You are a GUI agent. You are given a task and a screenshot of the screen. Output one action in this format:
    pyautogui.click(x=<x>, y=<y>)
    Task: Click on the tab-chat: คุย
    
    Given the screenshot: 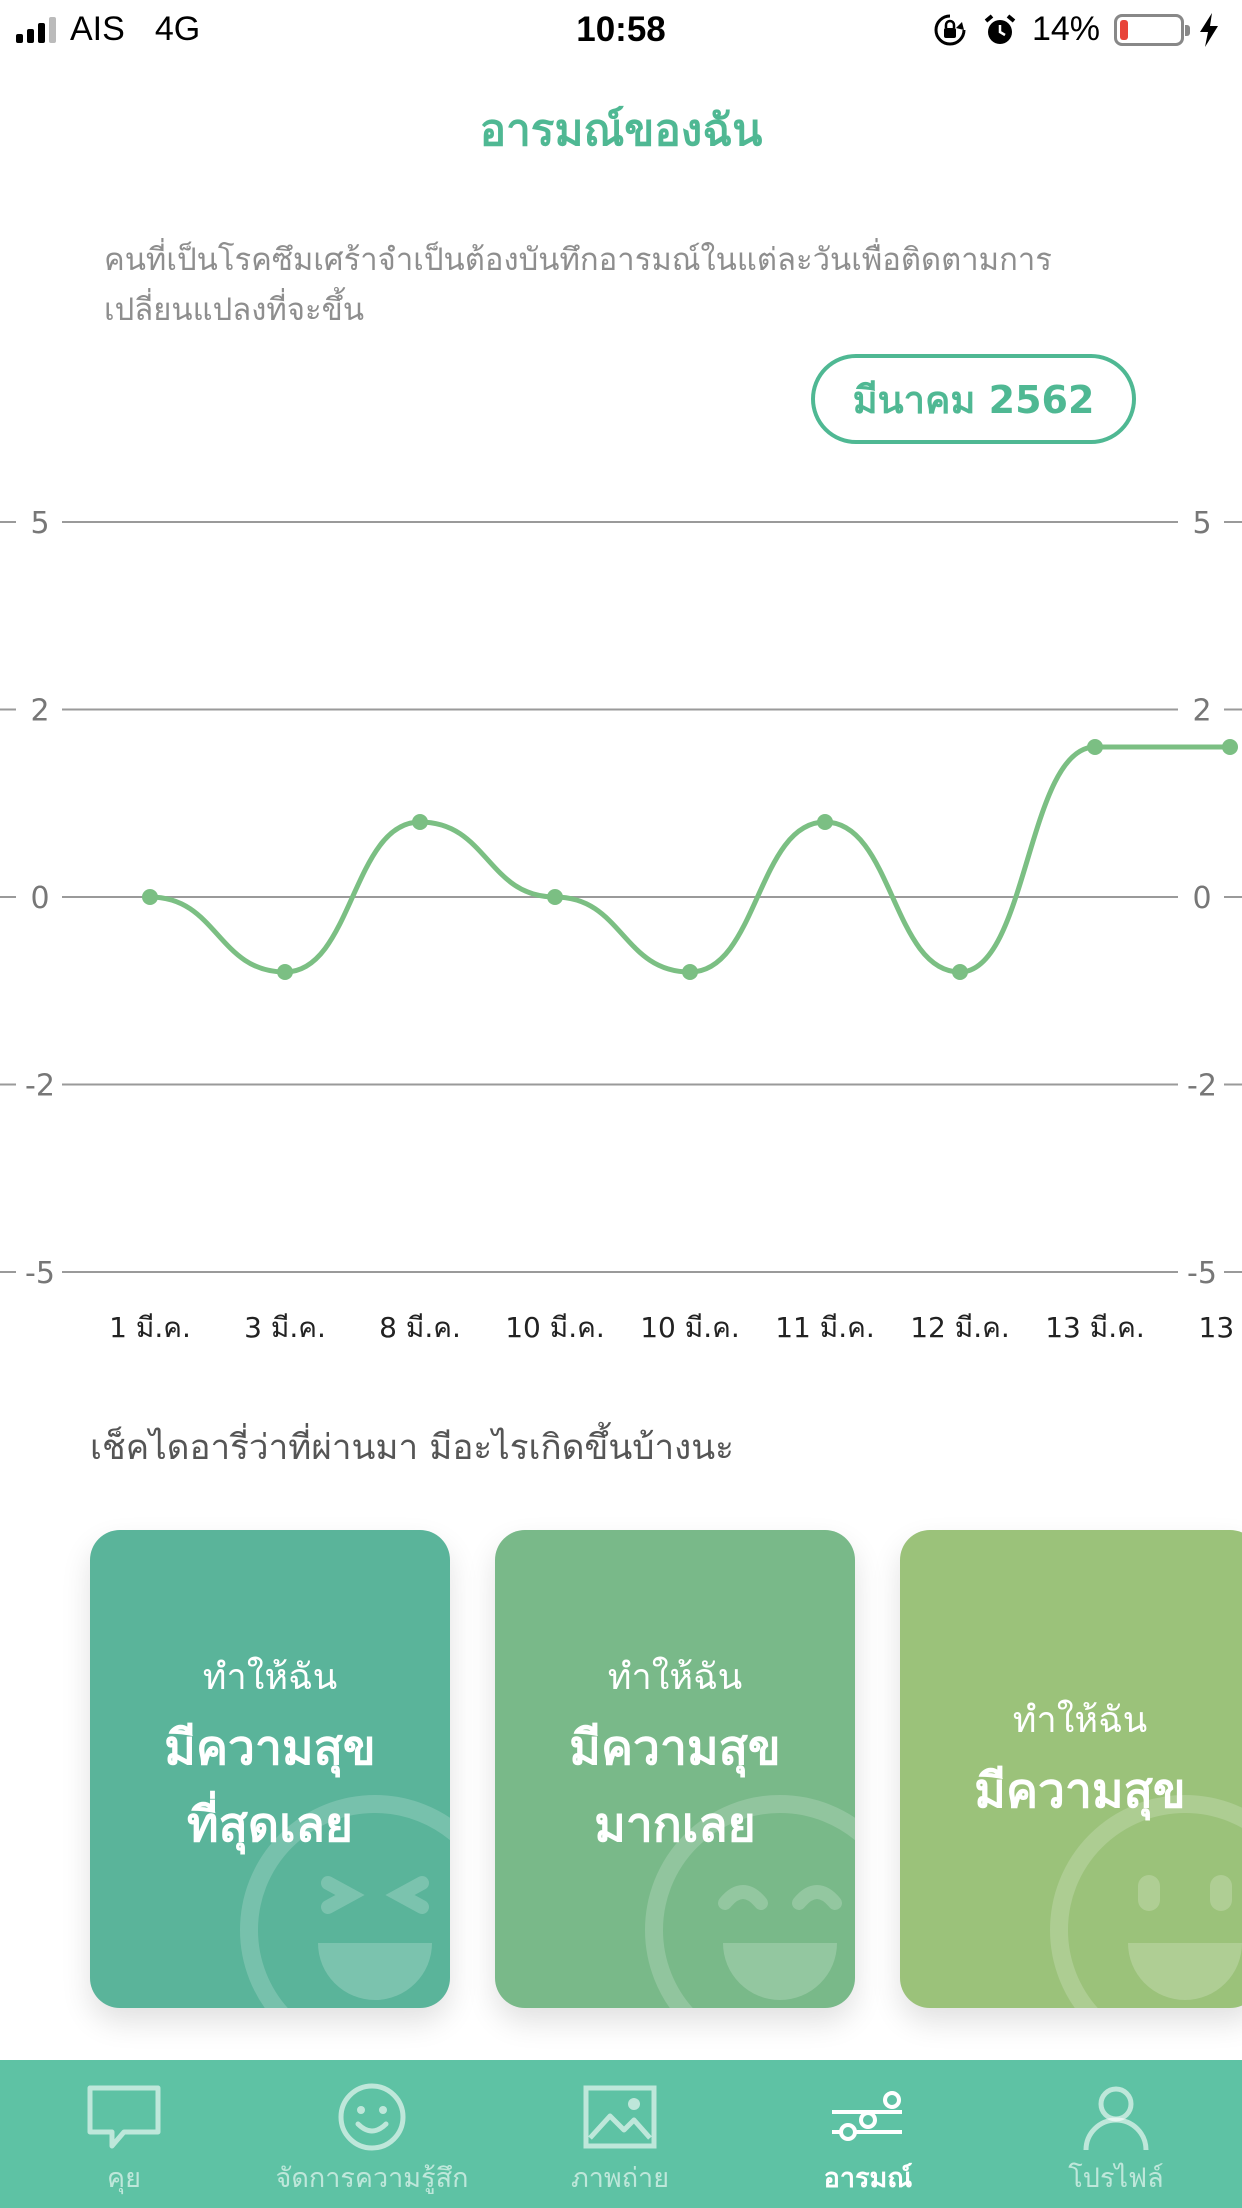 What is the action you would take?
    pyautogui.click(x=124, y=2134)
    